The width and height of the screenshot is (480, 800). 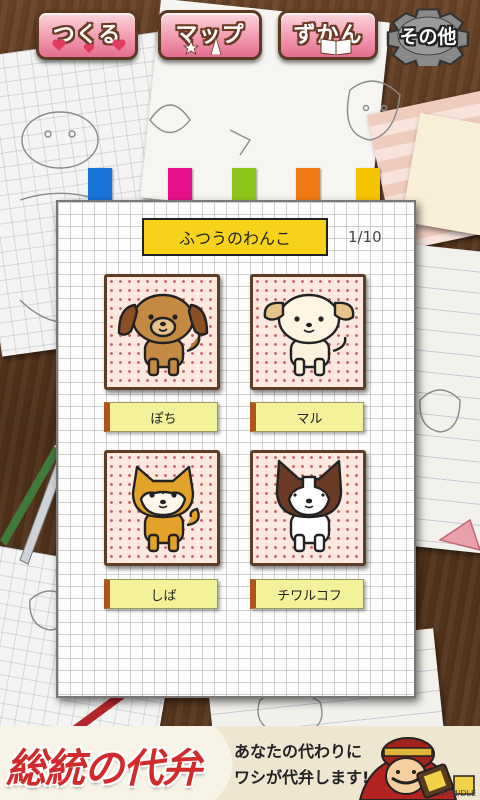 What do you see at coordinates (100, 186) in the screenshot?
I see `category-tab-blue` at bounding box center [100, 186].